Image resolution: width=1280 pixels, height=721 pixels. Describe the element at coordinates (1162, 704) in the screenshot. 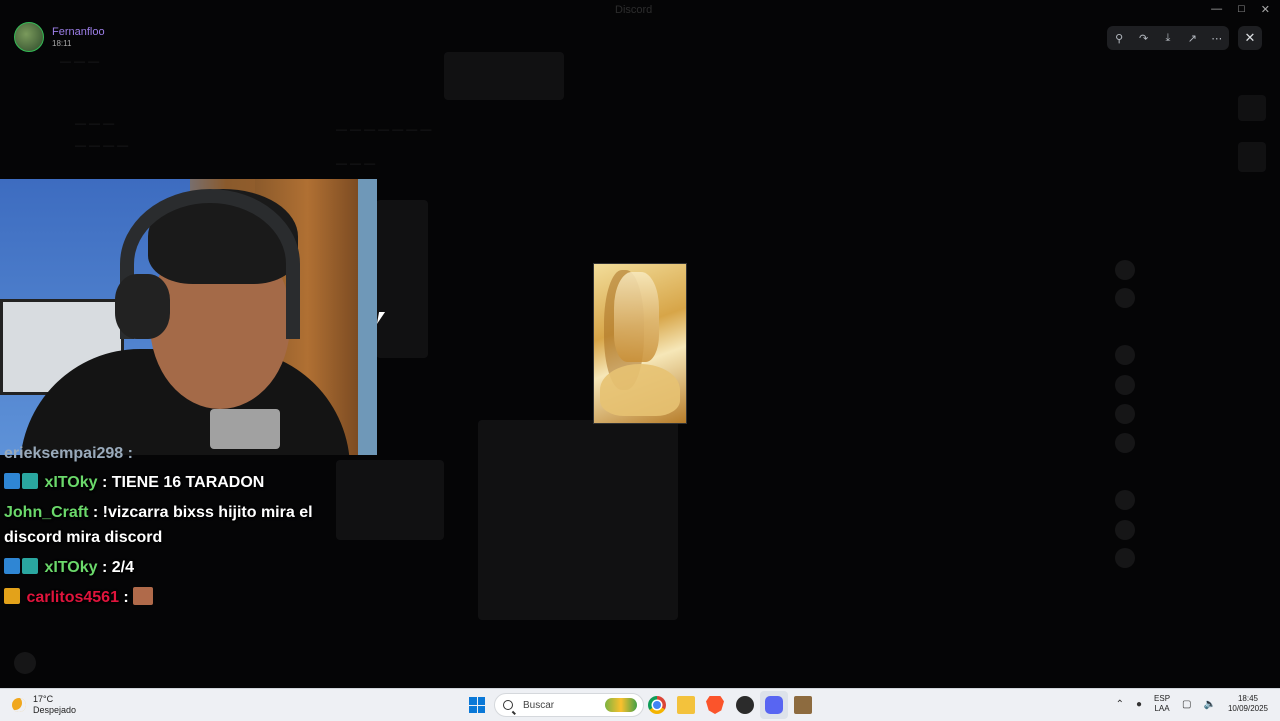

I see `language-indicator: ESP LAA` at that location.